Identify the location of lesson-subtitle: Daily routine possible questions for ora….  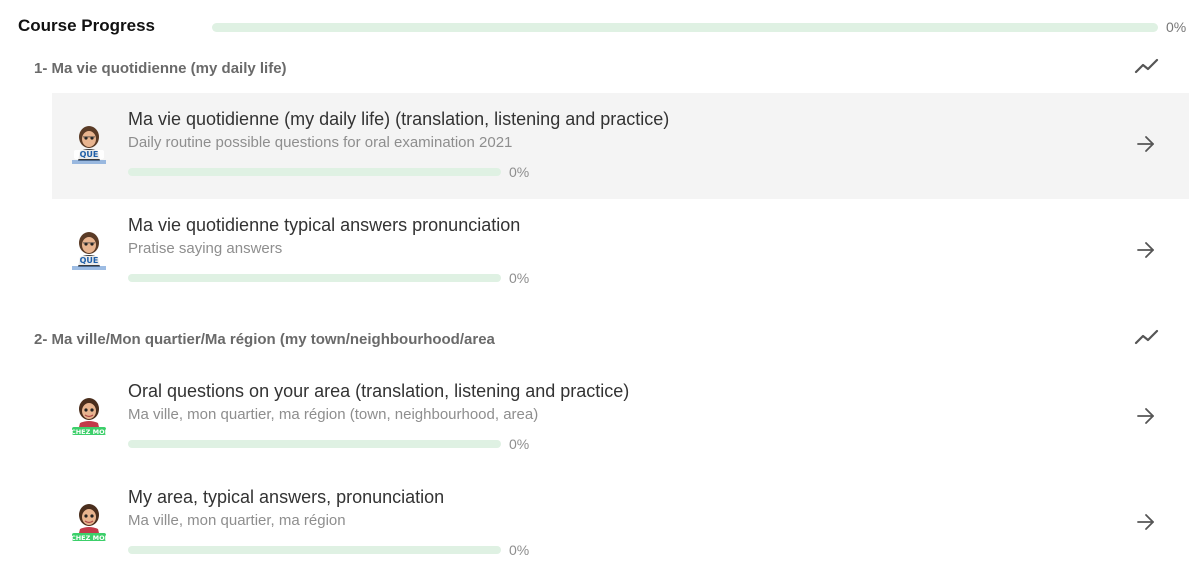
(320, 142).